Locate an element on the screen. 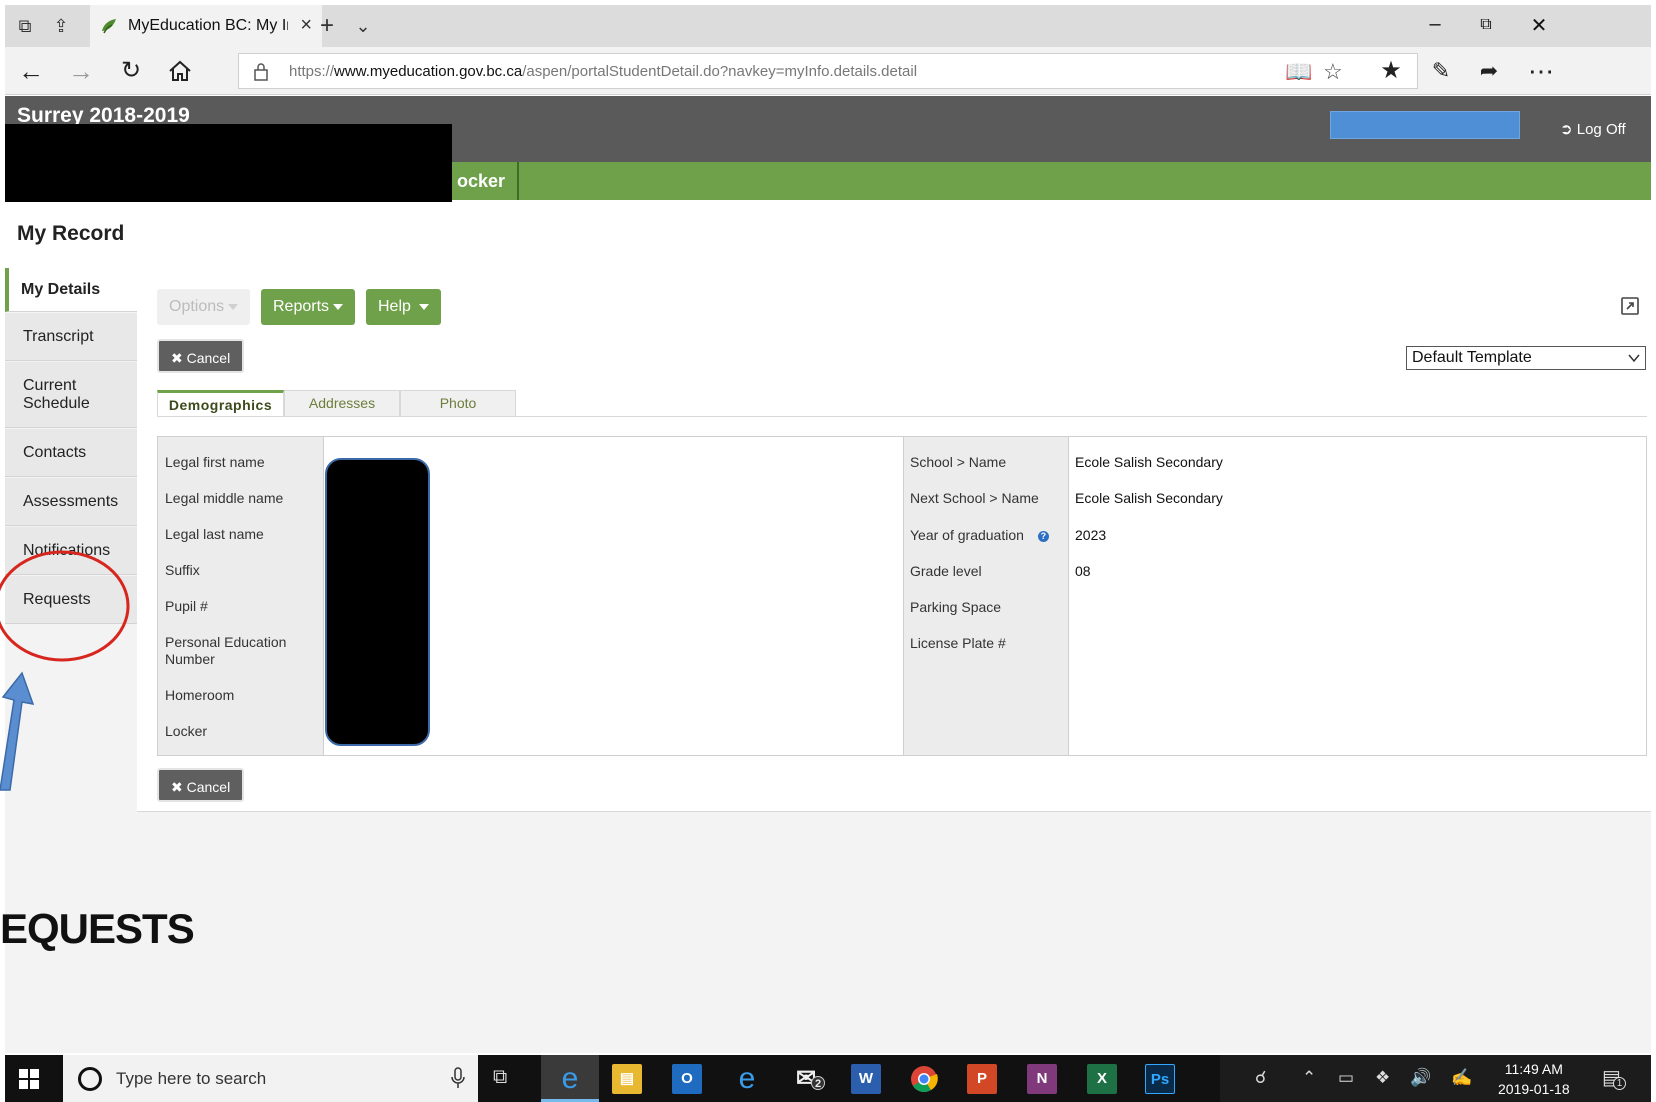  photoshop-icon: Ps is located at coordinates (1160, 1079).